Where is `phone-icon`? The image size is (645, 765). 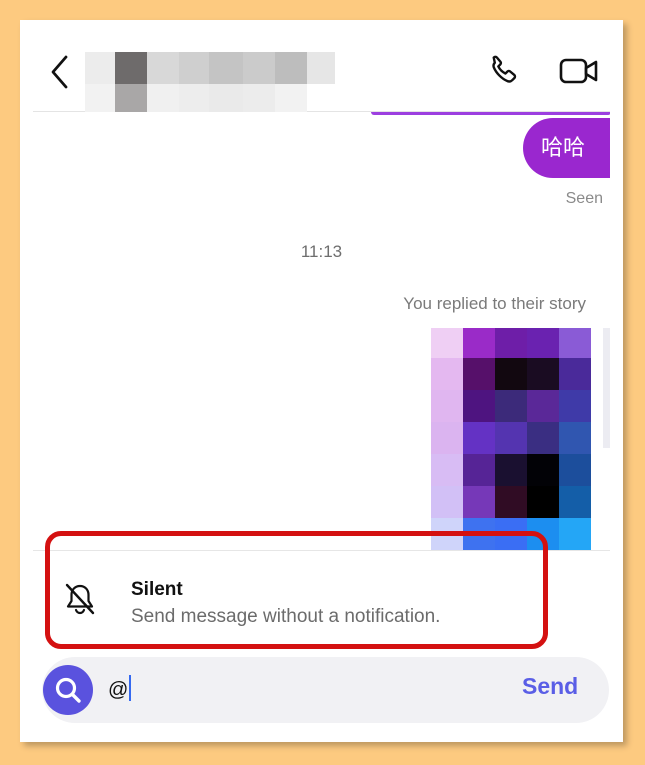
phone-icon is located at coordinates (504, 69).